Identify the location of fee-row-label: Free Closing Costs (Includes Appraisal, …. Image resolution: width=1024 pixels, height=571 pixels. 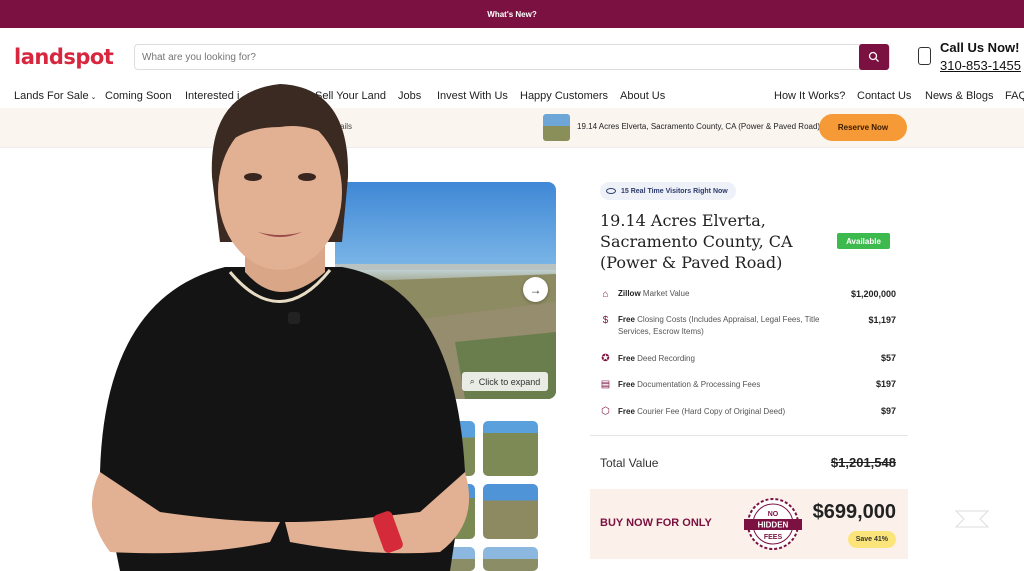
(719, 325).